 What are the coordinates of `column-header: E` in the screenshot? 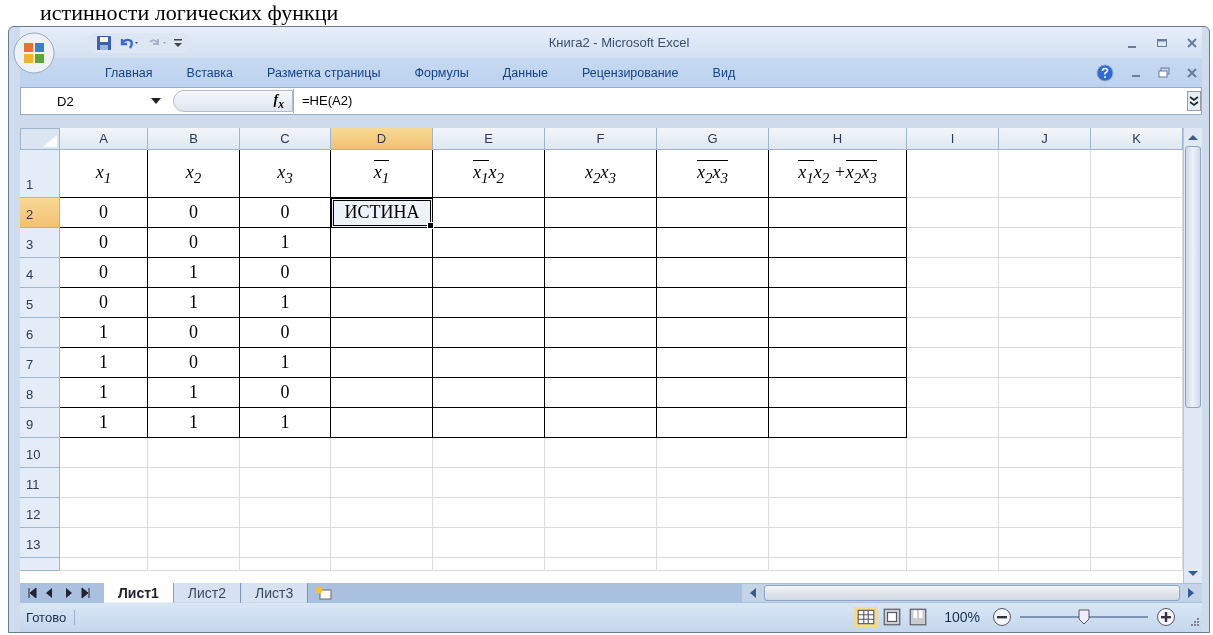 It's located at (489, 138).